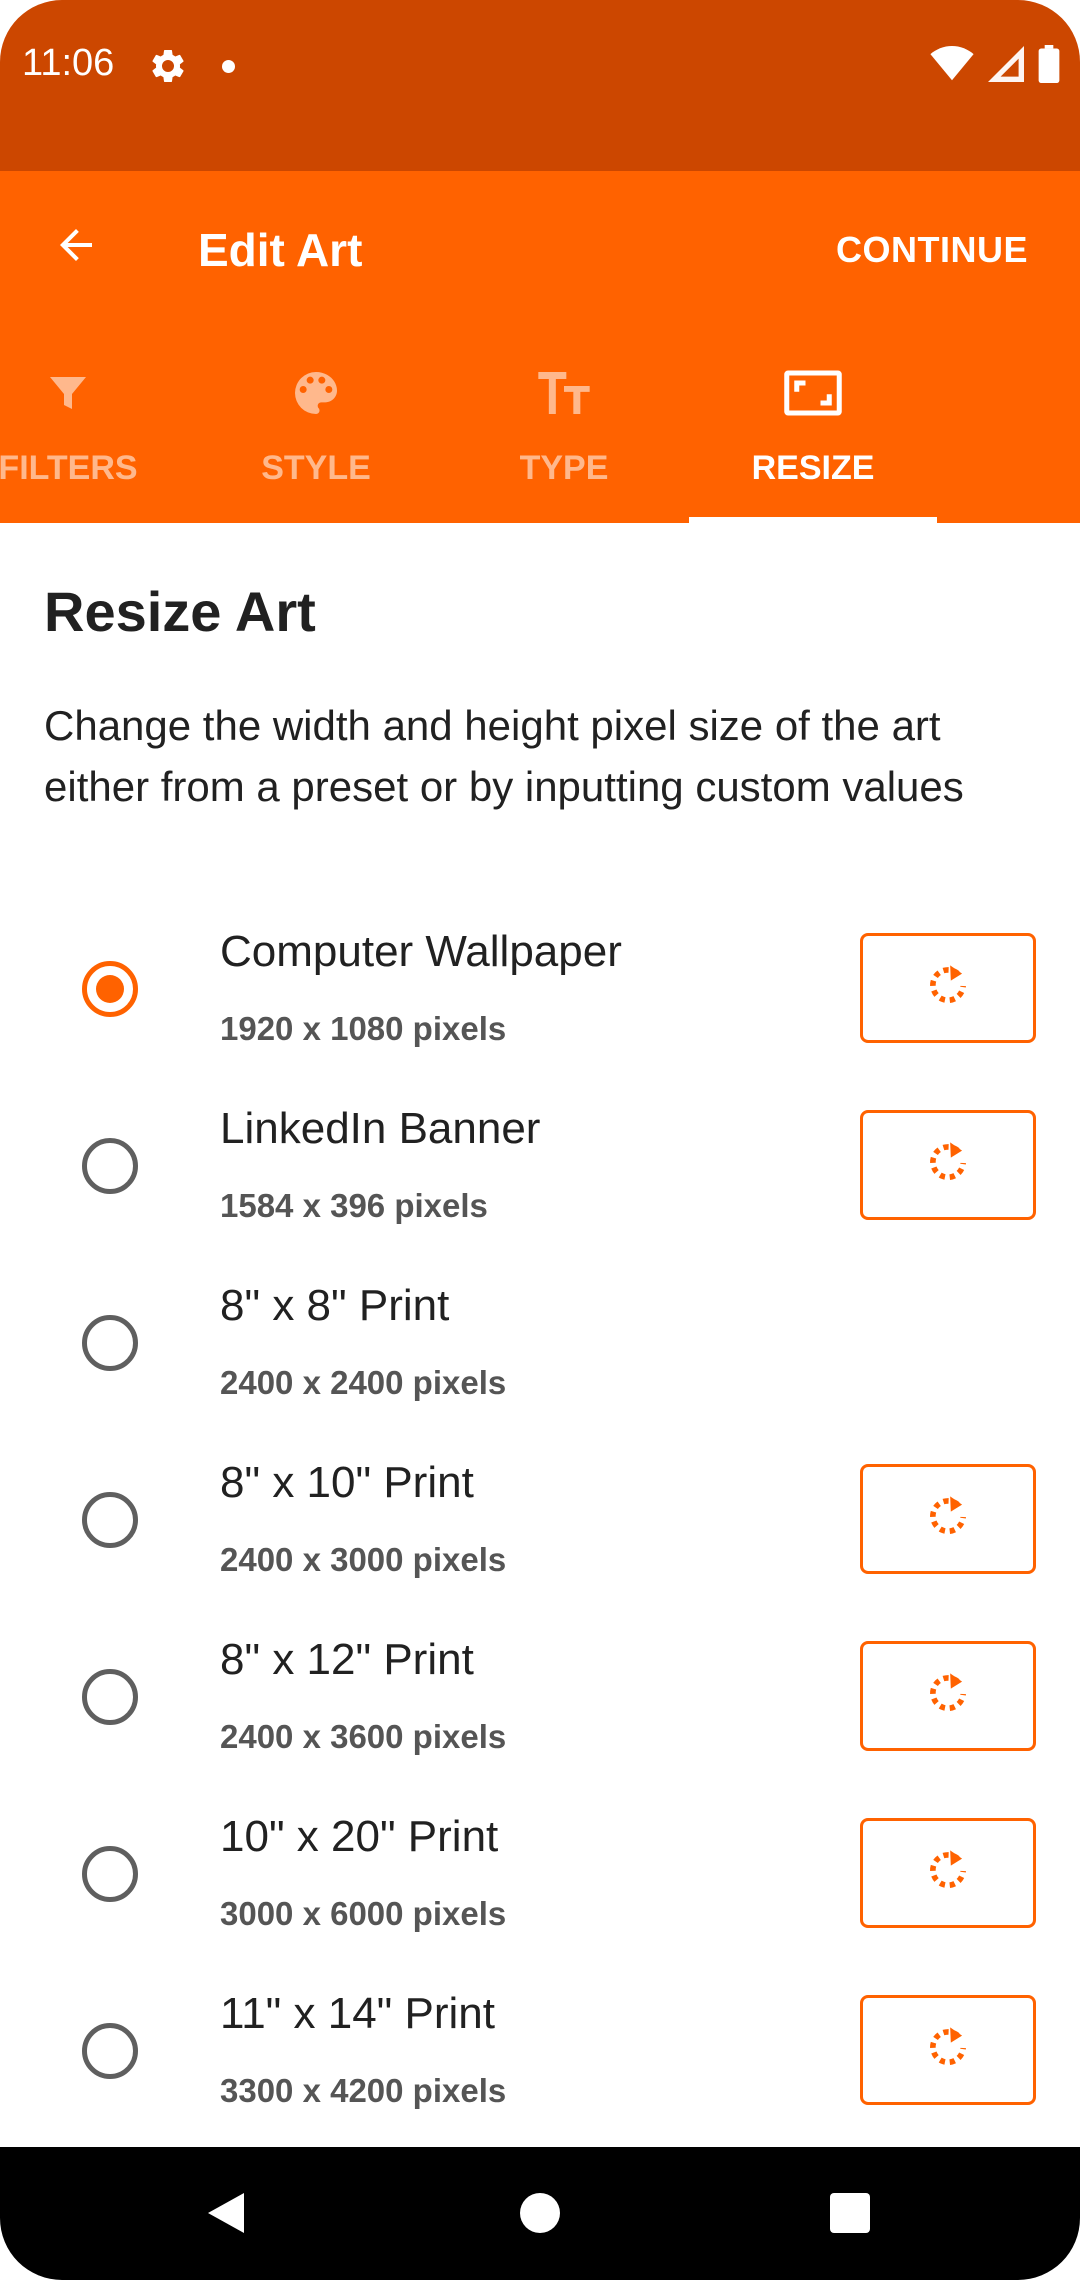 The width and height of the screenshot is (1080, 2280). I want to click on status-icons, so click(995, 66).